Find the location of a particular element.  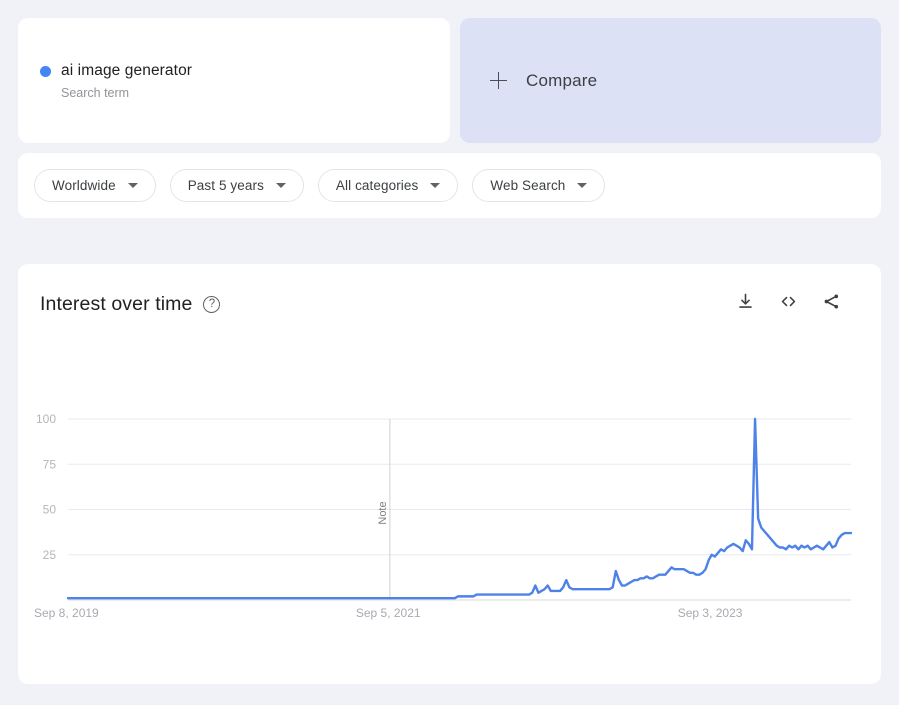

search-term-label: ai image generator is located at coordinates (127, 70).